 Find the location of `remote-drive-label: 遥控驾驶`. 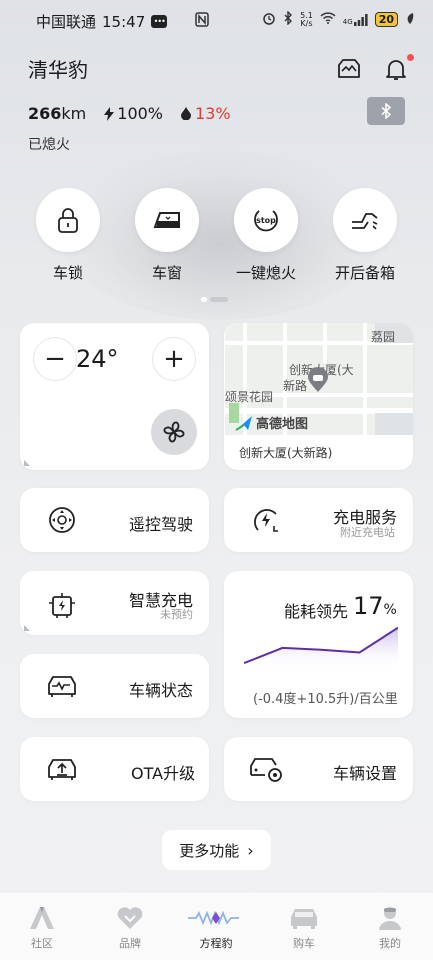

remote-drive-label: 遥控驾驶 is located at coordinates (161, 524).